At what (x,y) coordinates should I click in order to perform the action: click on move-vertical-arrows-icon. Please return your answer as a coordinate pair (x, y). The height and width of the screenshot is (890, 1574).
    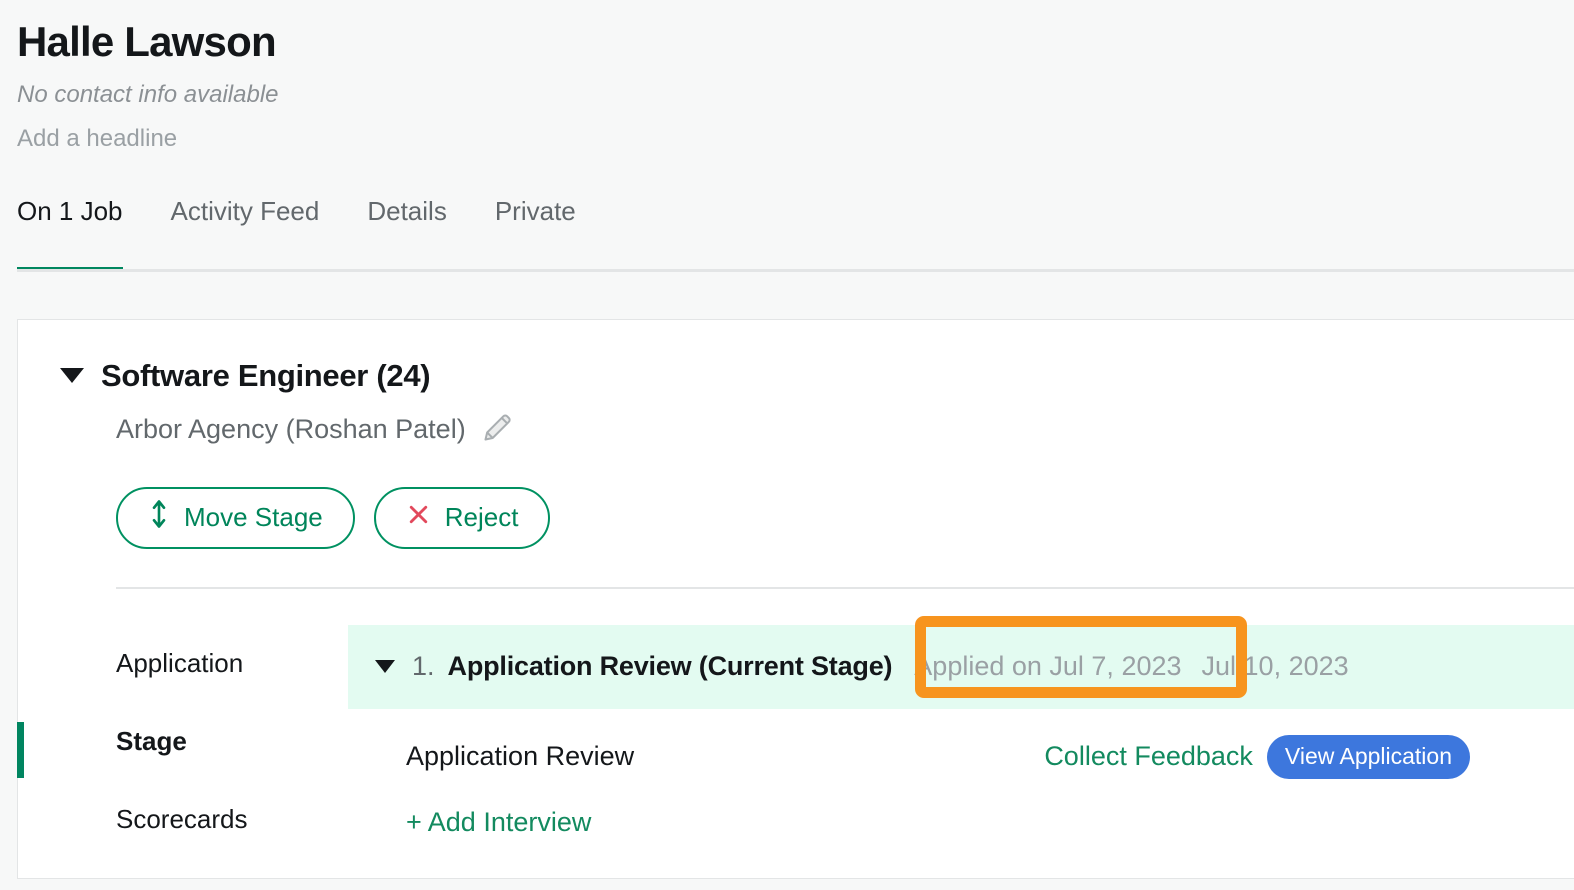
    Looking at the image, I should click on (159, 517).